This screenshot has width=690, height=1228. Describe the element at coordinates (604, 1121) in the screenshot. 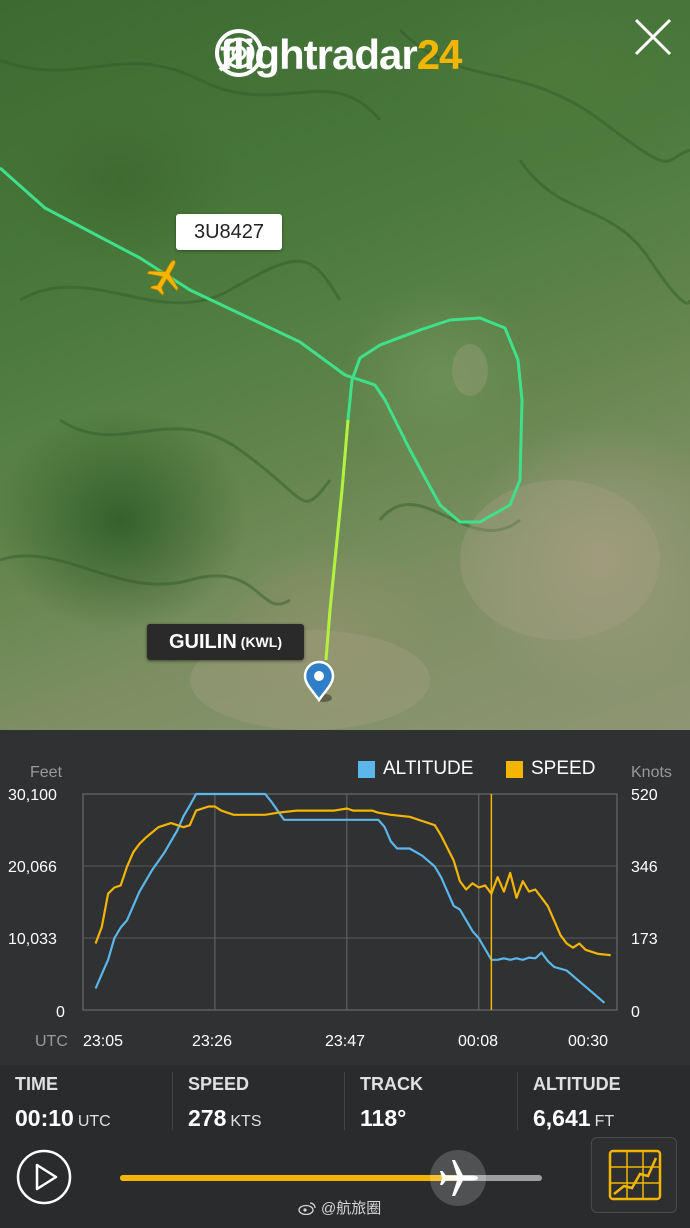

I see `stat-altitude-unit: FT` at that location.